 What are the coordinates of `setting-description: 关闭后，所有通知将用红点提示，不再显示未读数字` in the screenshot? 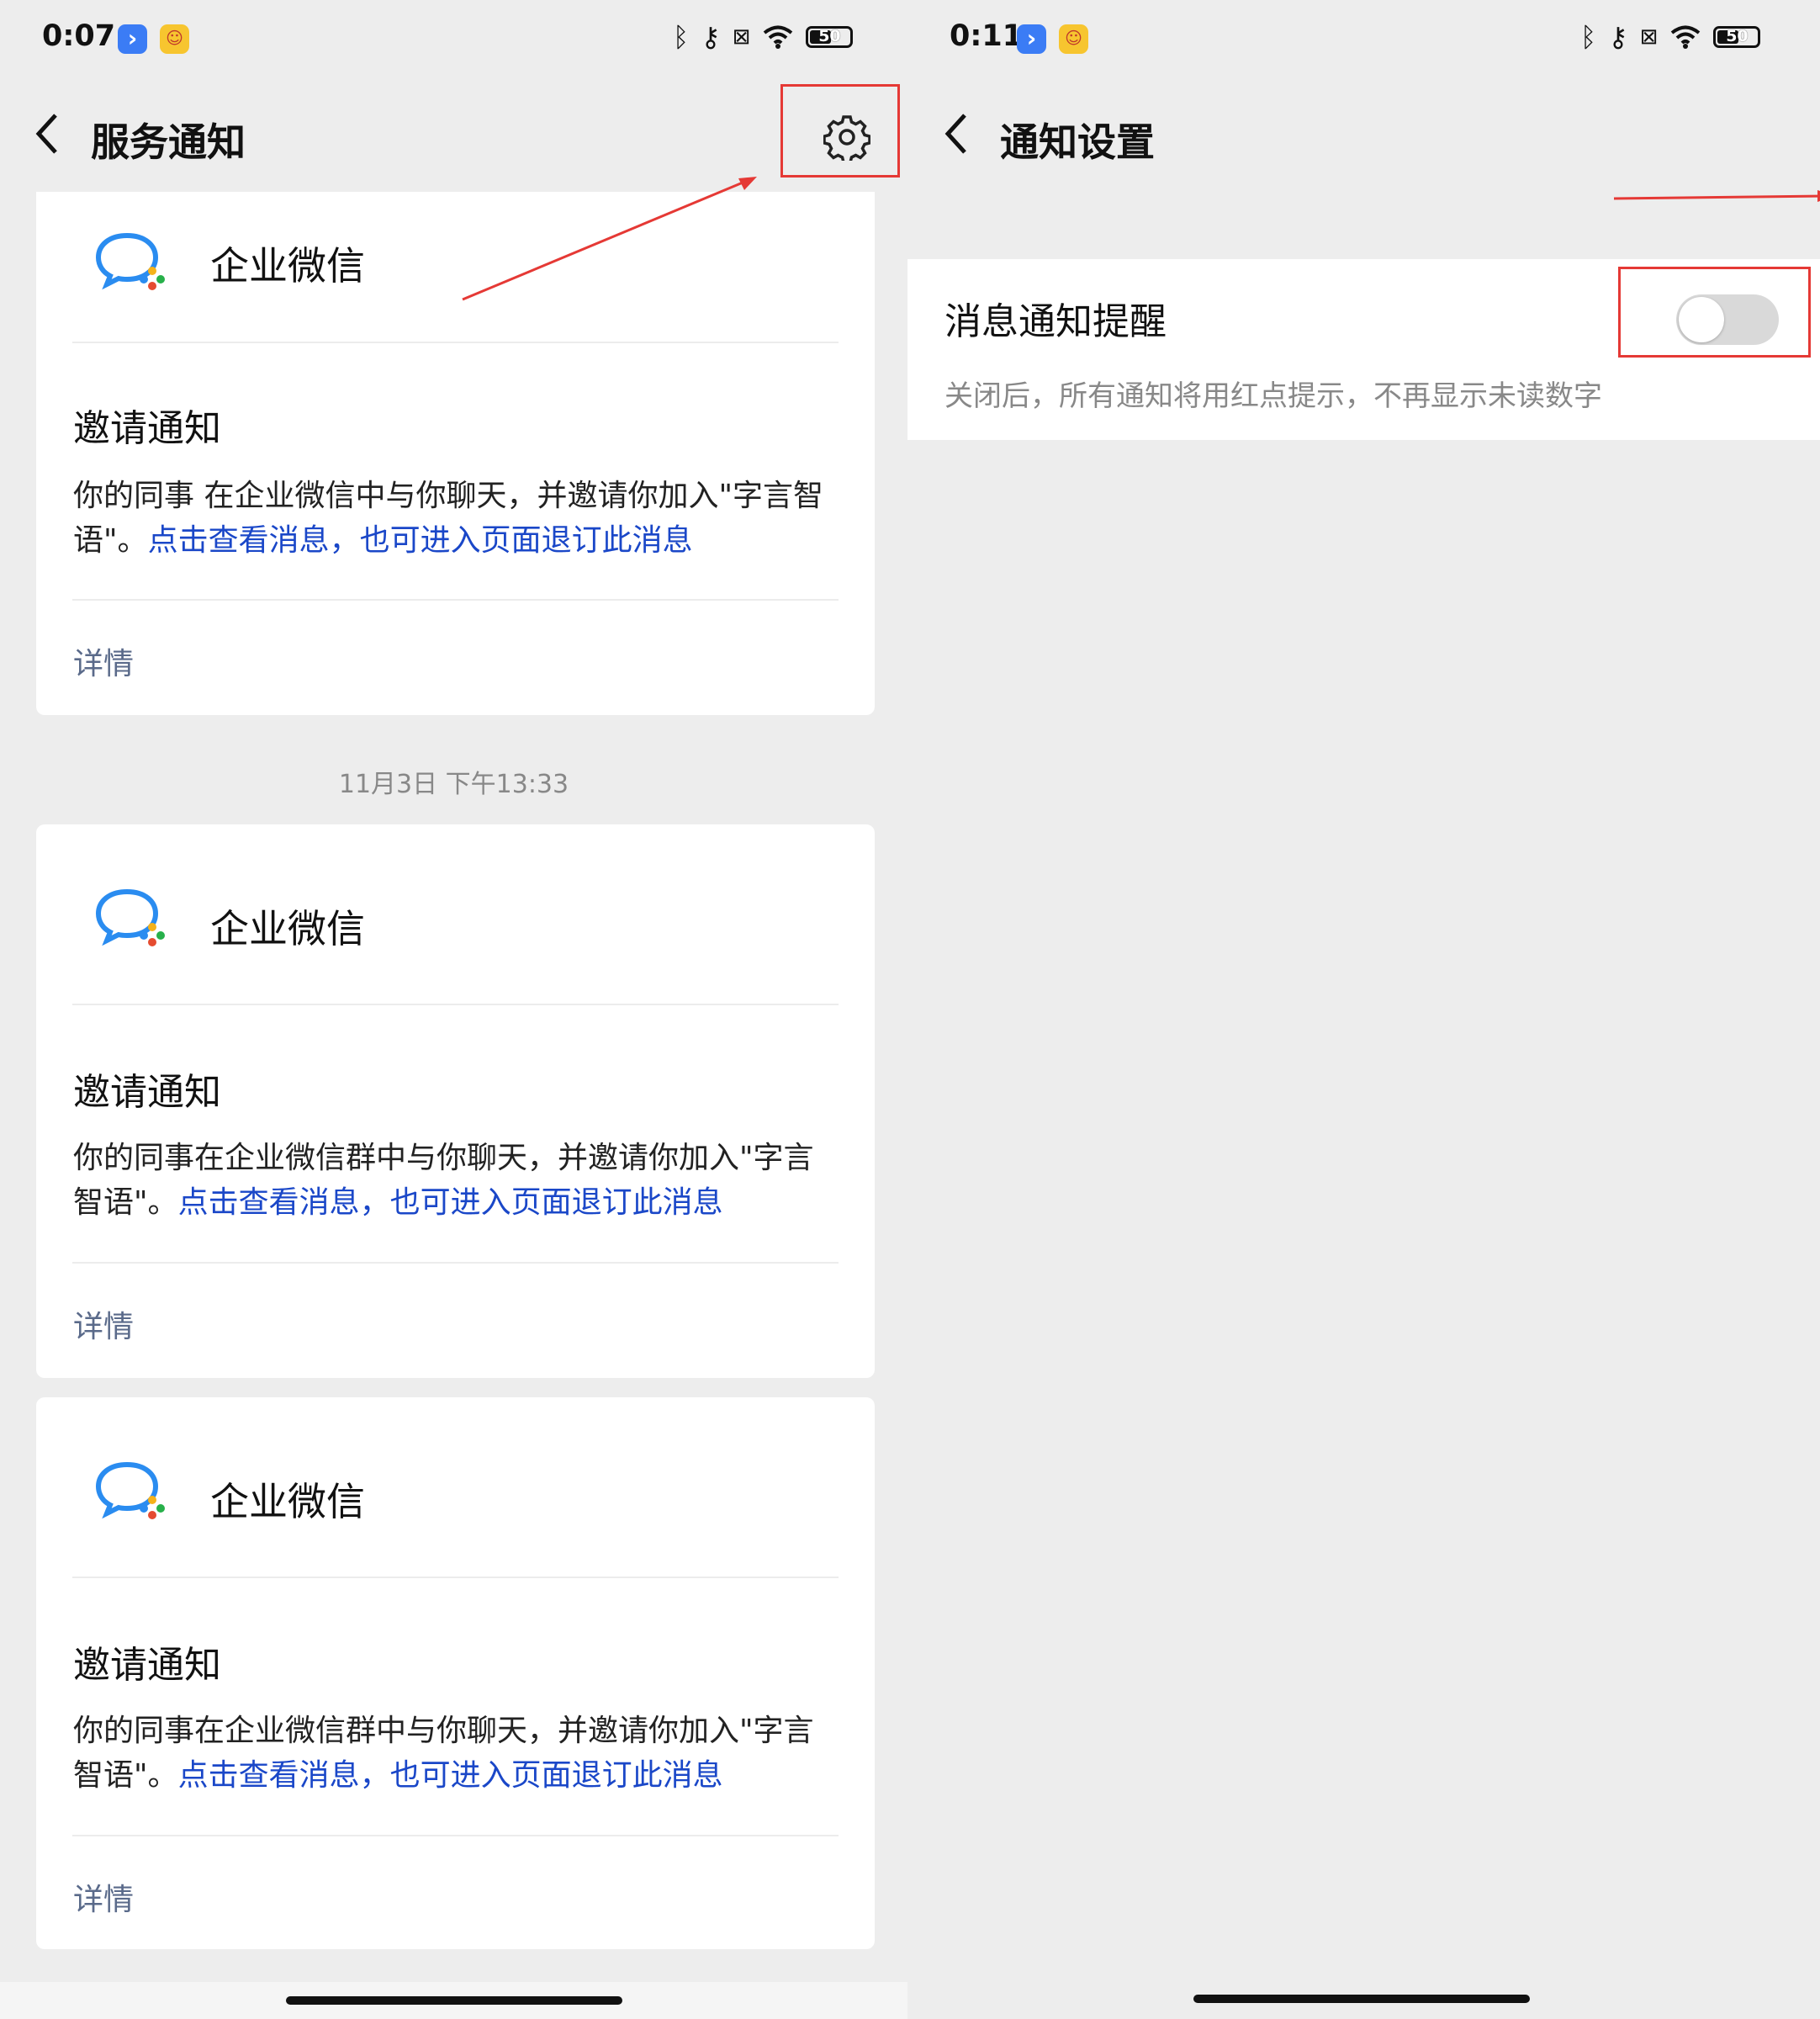 It's located at (1273, 396).